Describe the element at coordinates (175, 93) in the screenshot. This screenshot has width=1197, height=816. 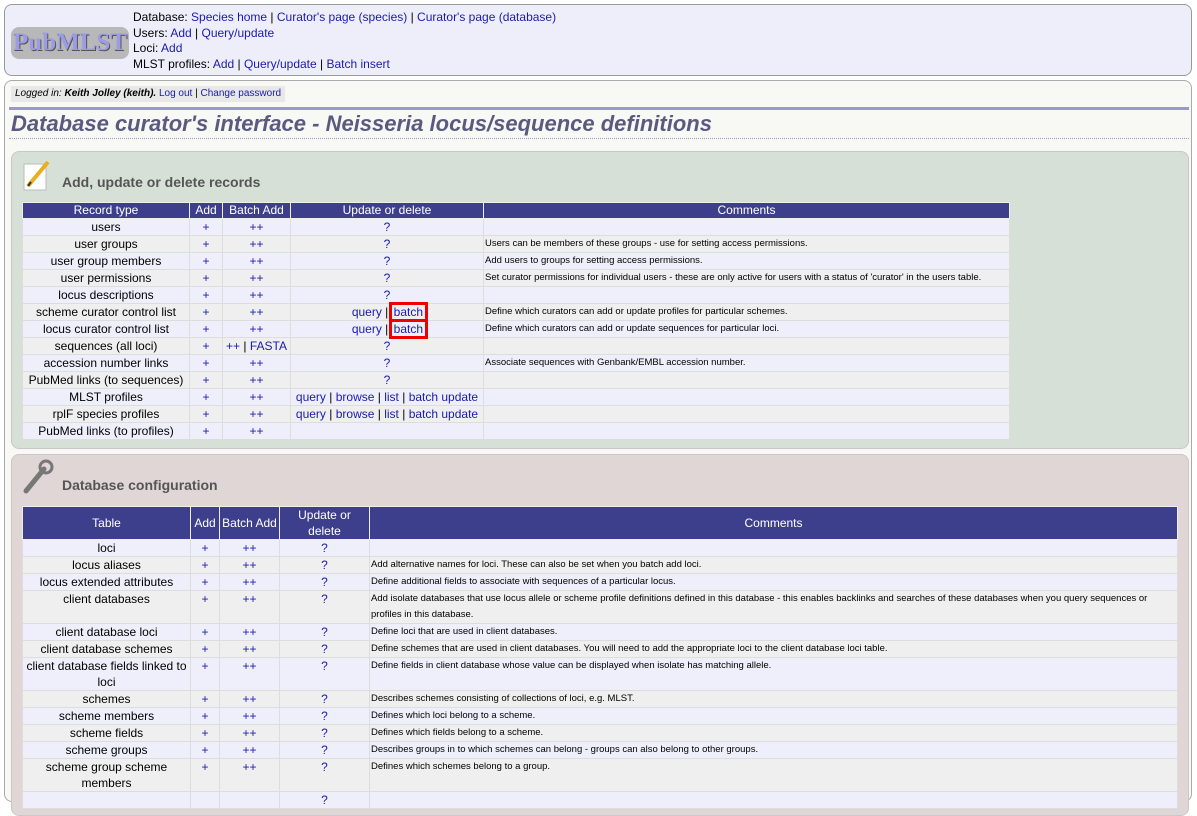
I see `logout-link: Log out` at that location.